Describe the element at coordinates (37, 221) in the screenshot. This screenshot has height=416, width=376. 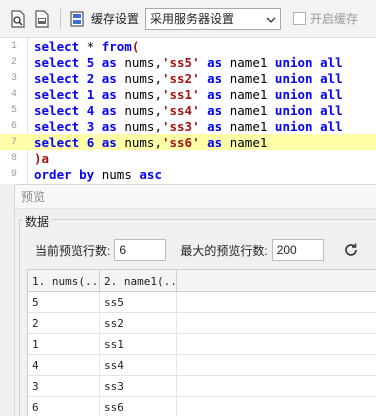
I see `data-group-label: 数据` at that location.